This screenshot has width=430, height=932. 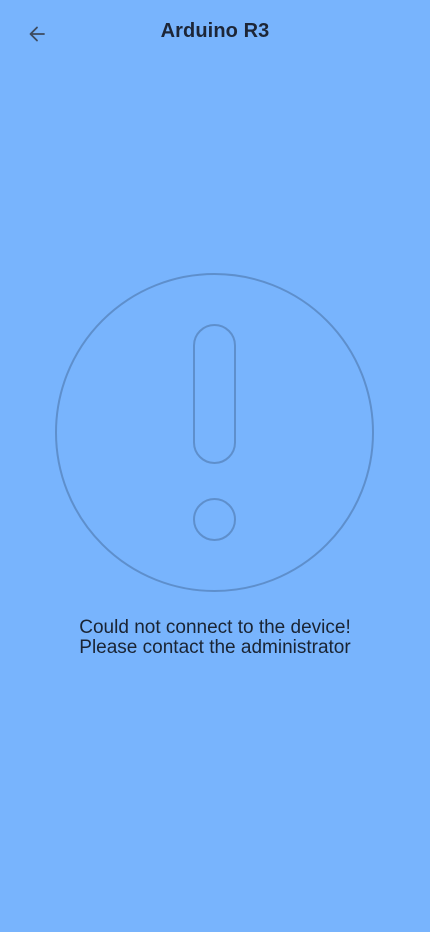 What do you see at coordinates (215, 31) in the screenshot?
I see `page-title: Arduino R3` at bounding box center [215, 31].